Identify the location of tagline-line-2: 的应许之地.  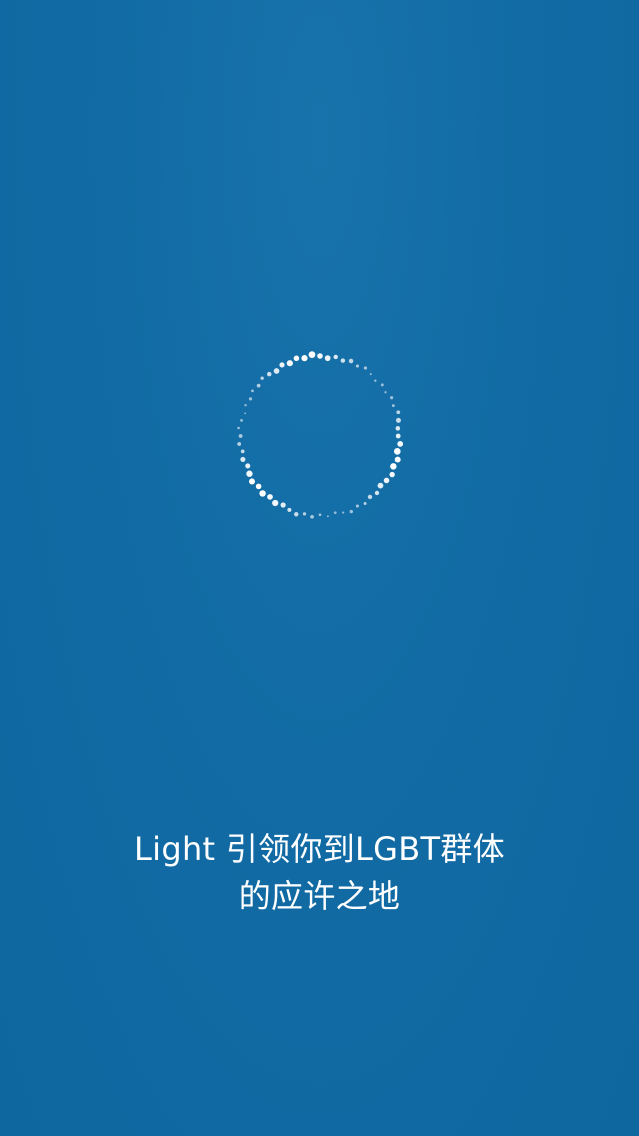
(319, 896).